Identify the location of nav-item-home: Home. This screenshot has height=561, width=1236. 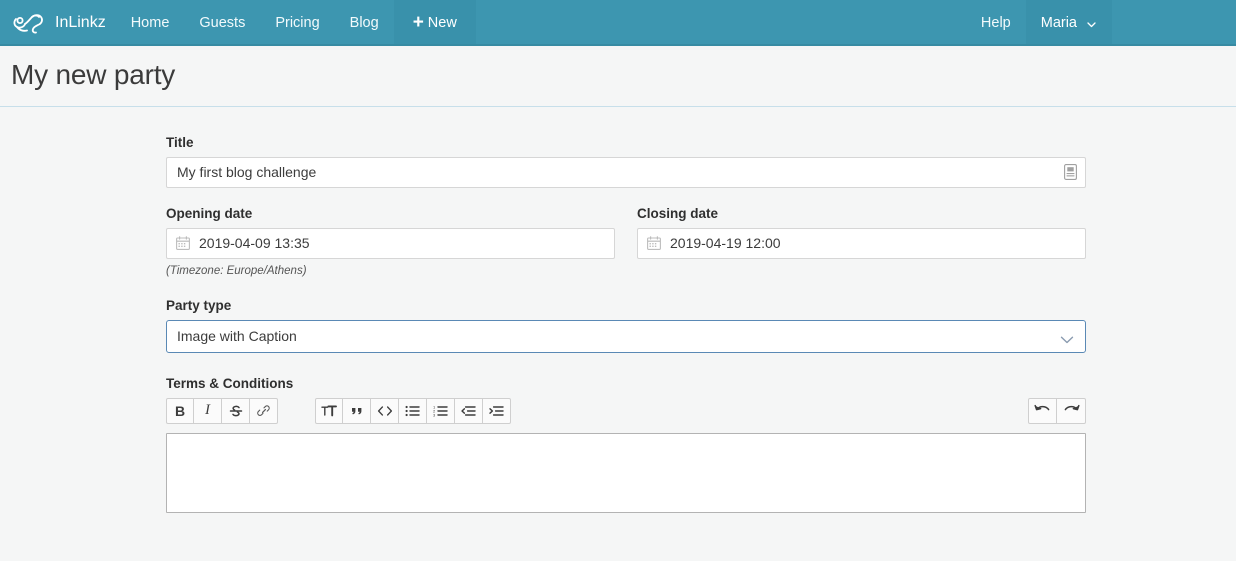
(150, 23).